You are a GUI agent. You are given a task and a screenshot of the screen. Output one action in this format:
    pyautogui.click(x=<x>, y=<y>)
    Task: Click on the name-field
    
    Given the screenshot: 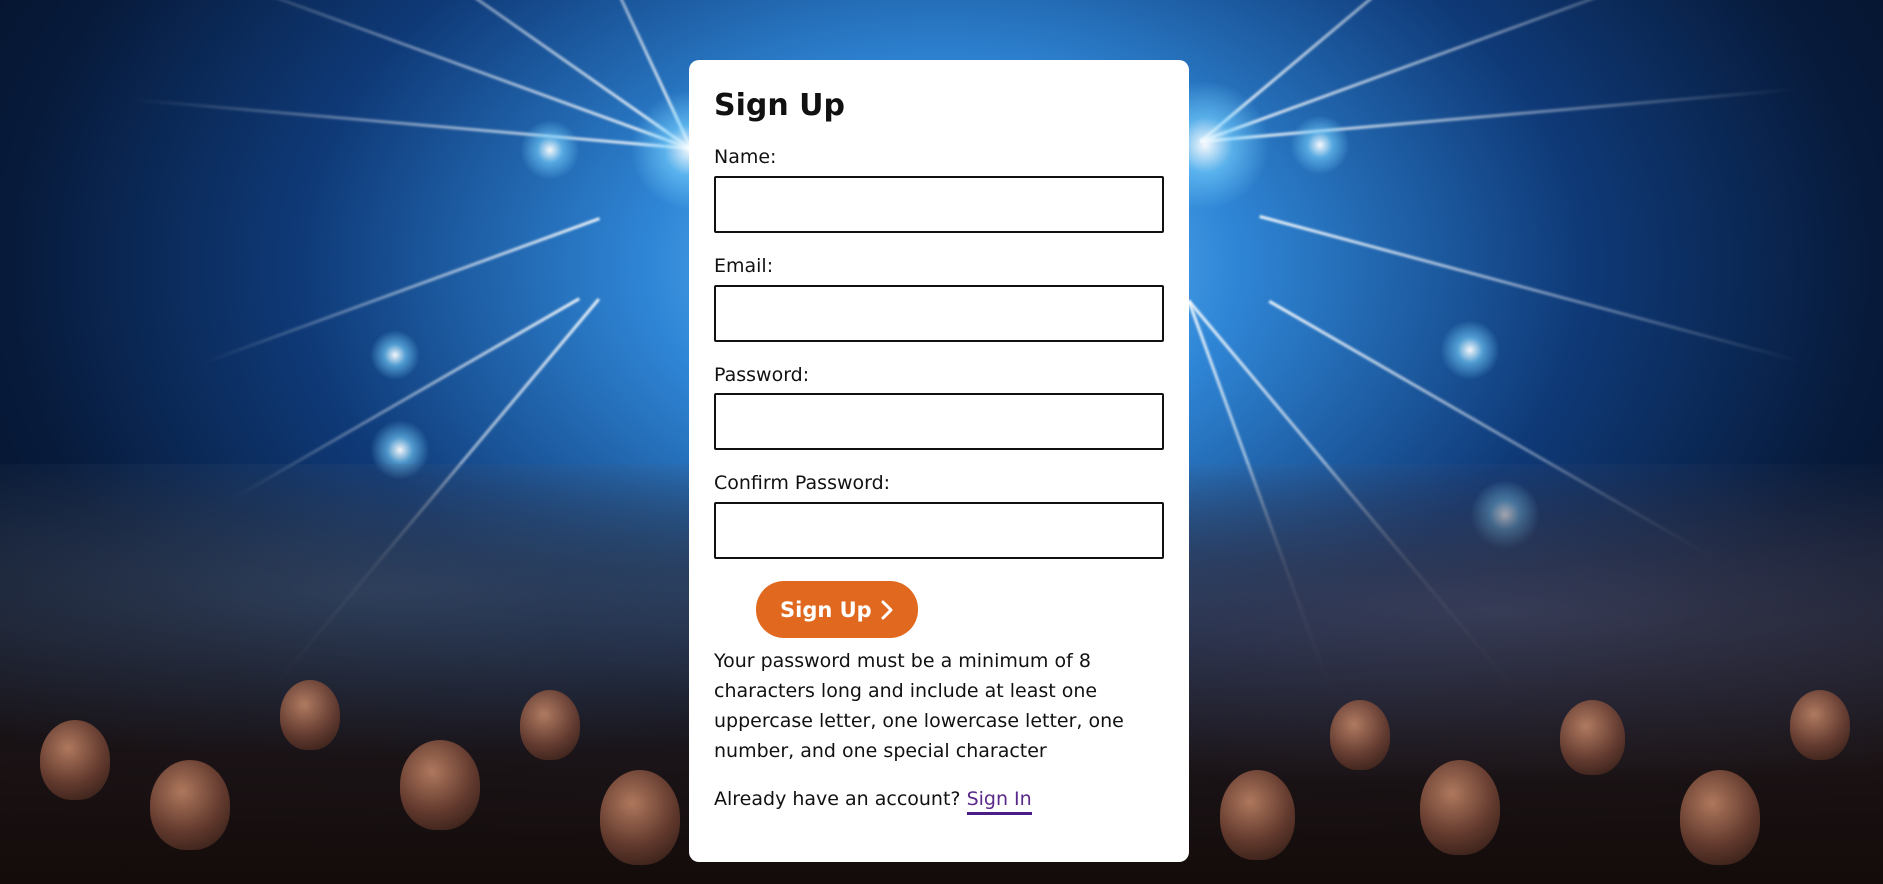 What is the action you would take?
    pyautogui.click(x=939, y=204)
    